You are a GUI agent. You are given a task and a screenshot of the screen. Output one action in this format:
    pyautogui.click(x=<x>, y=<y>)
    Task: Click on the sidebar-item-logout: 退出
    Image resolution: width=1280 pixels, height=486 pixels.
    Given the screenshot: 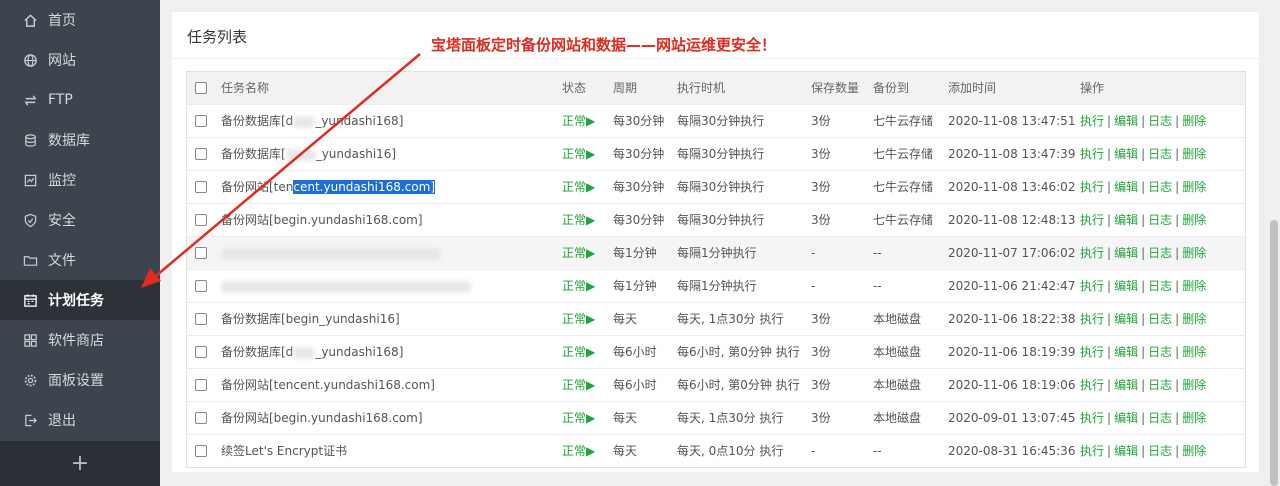 What is the action you would take?
    pyautogui.click(x=80, y=420)
    